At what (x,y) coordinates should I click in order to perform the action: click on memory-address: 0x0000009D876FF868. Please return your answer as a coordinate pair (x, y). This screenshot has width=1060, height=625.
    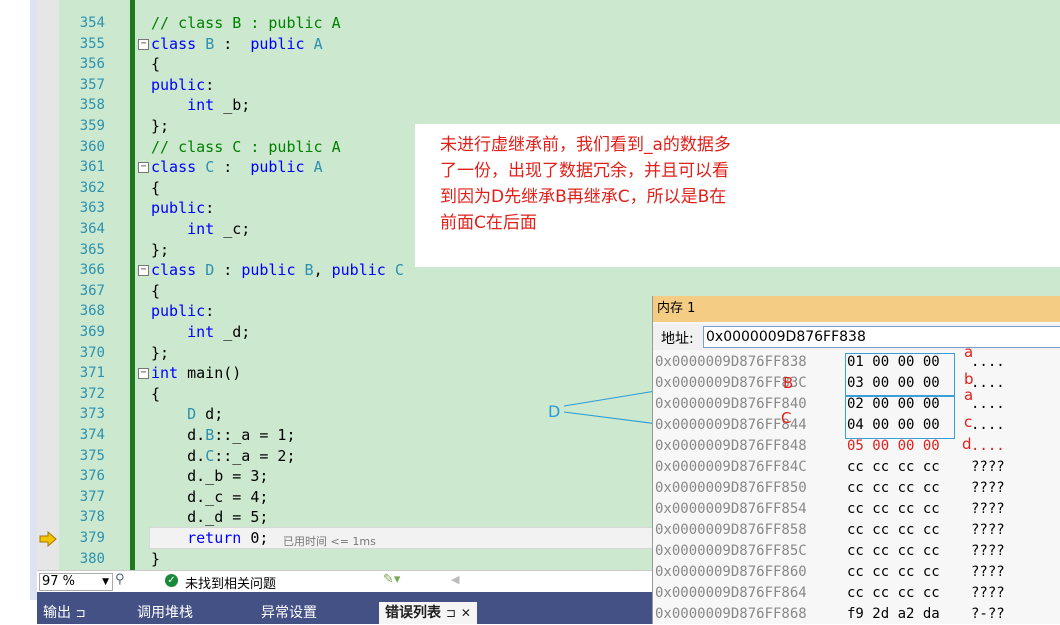
    Looking at the image, I should click on (731, 614).